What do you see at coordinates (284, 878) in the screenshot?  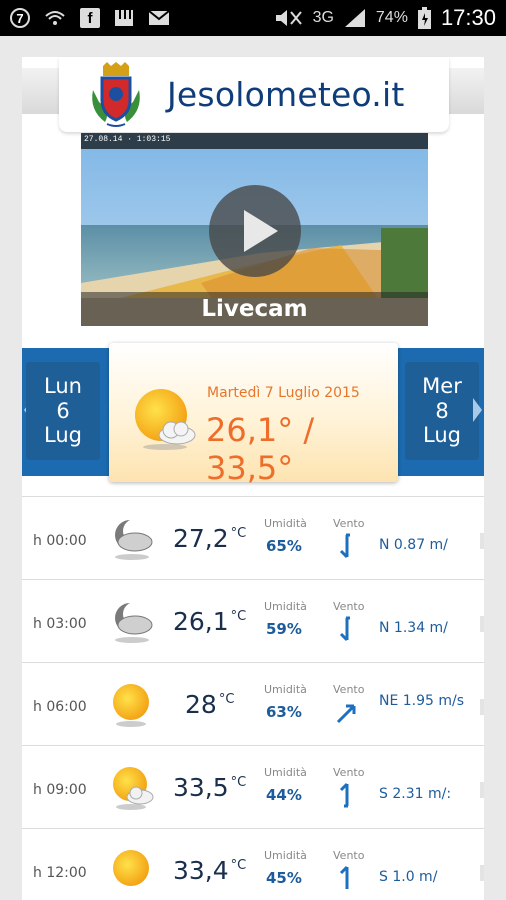 I see `humidity-value: 45%` at bounding box center [284, 878].